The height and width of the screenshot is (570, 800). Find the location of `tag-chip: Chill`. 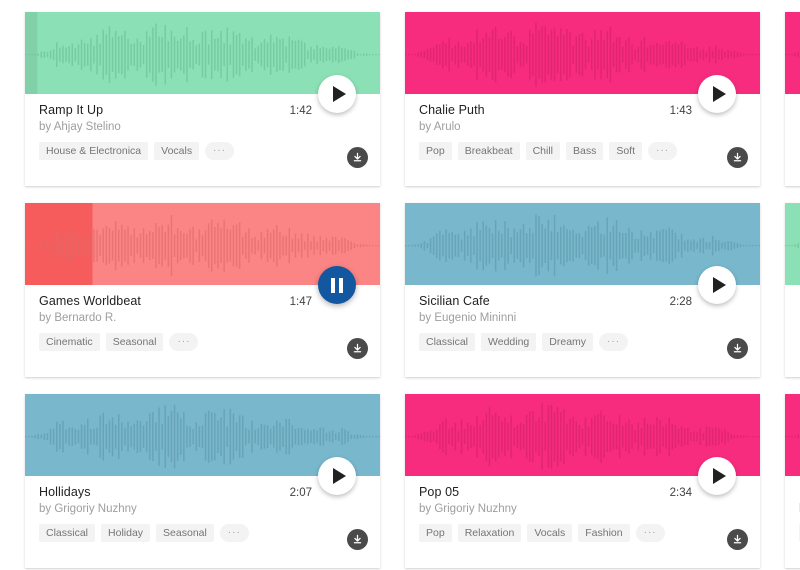

tag-chip: Chill is located at coordinates (542, 151).